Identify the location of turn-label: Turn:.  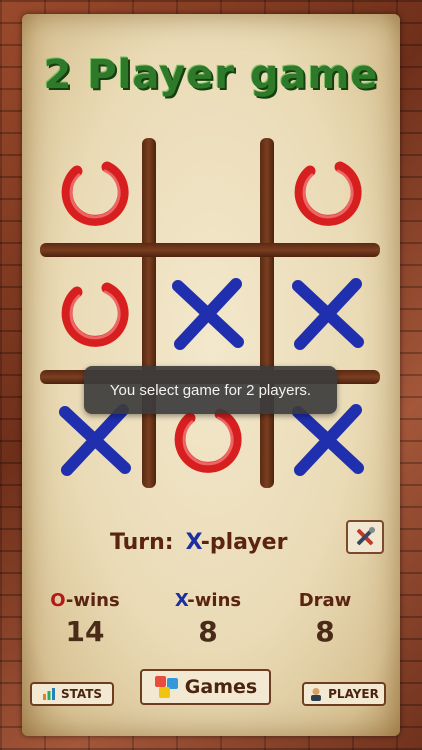
(142, 542).